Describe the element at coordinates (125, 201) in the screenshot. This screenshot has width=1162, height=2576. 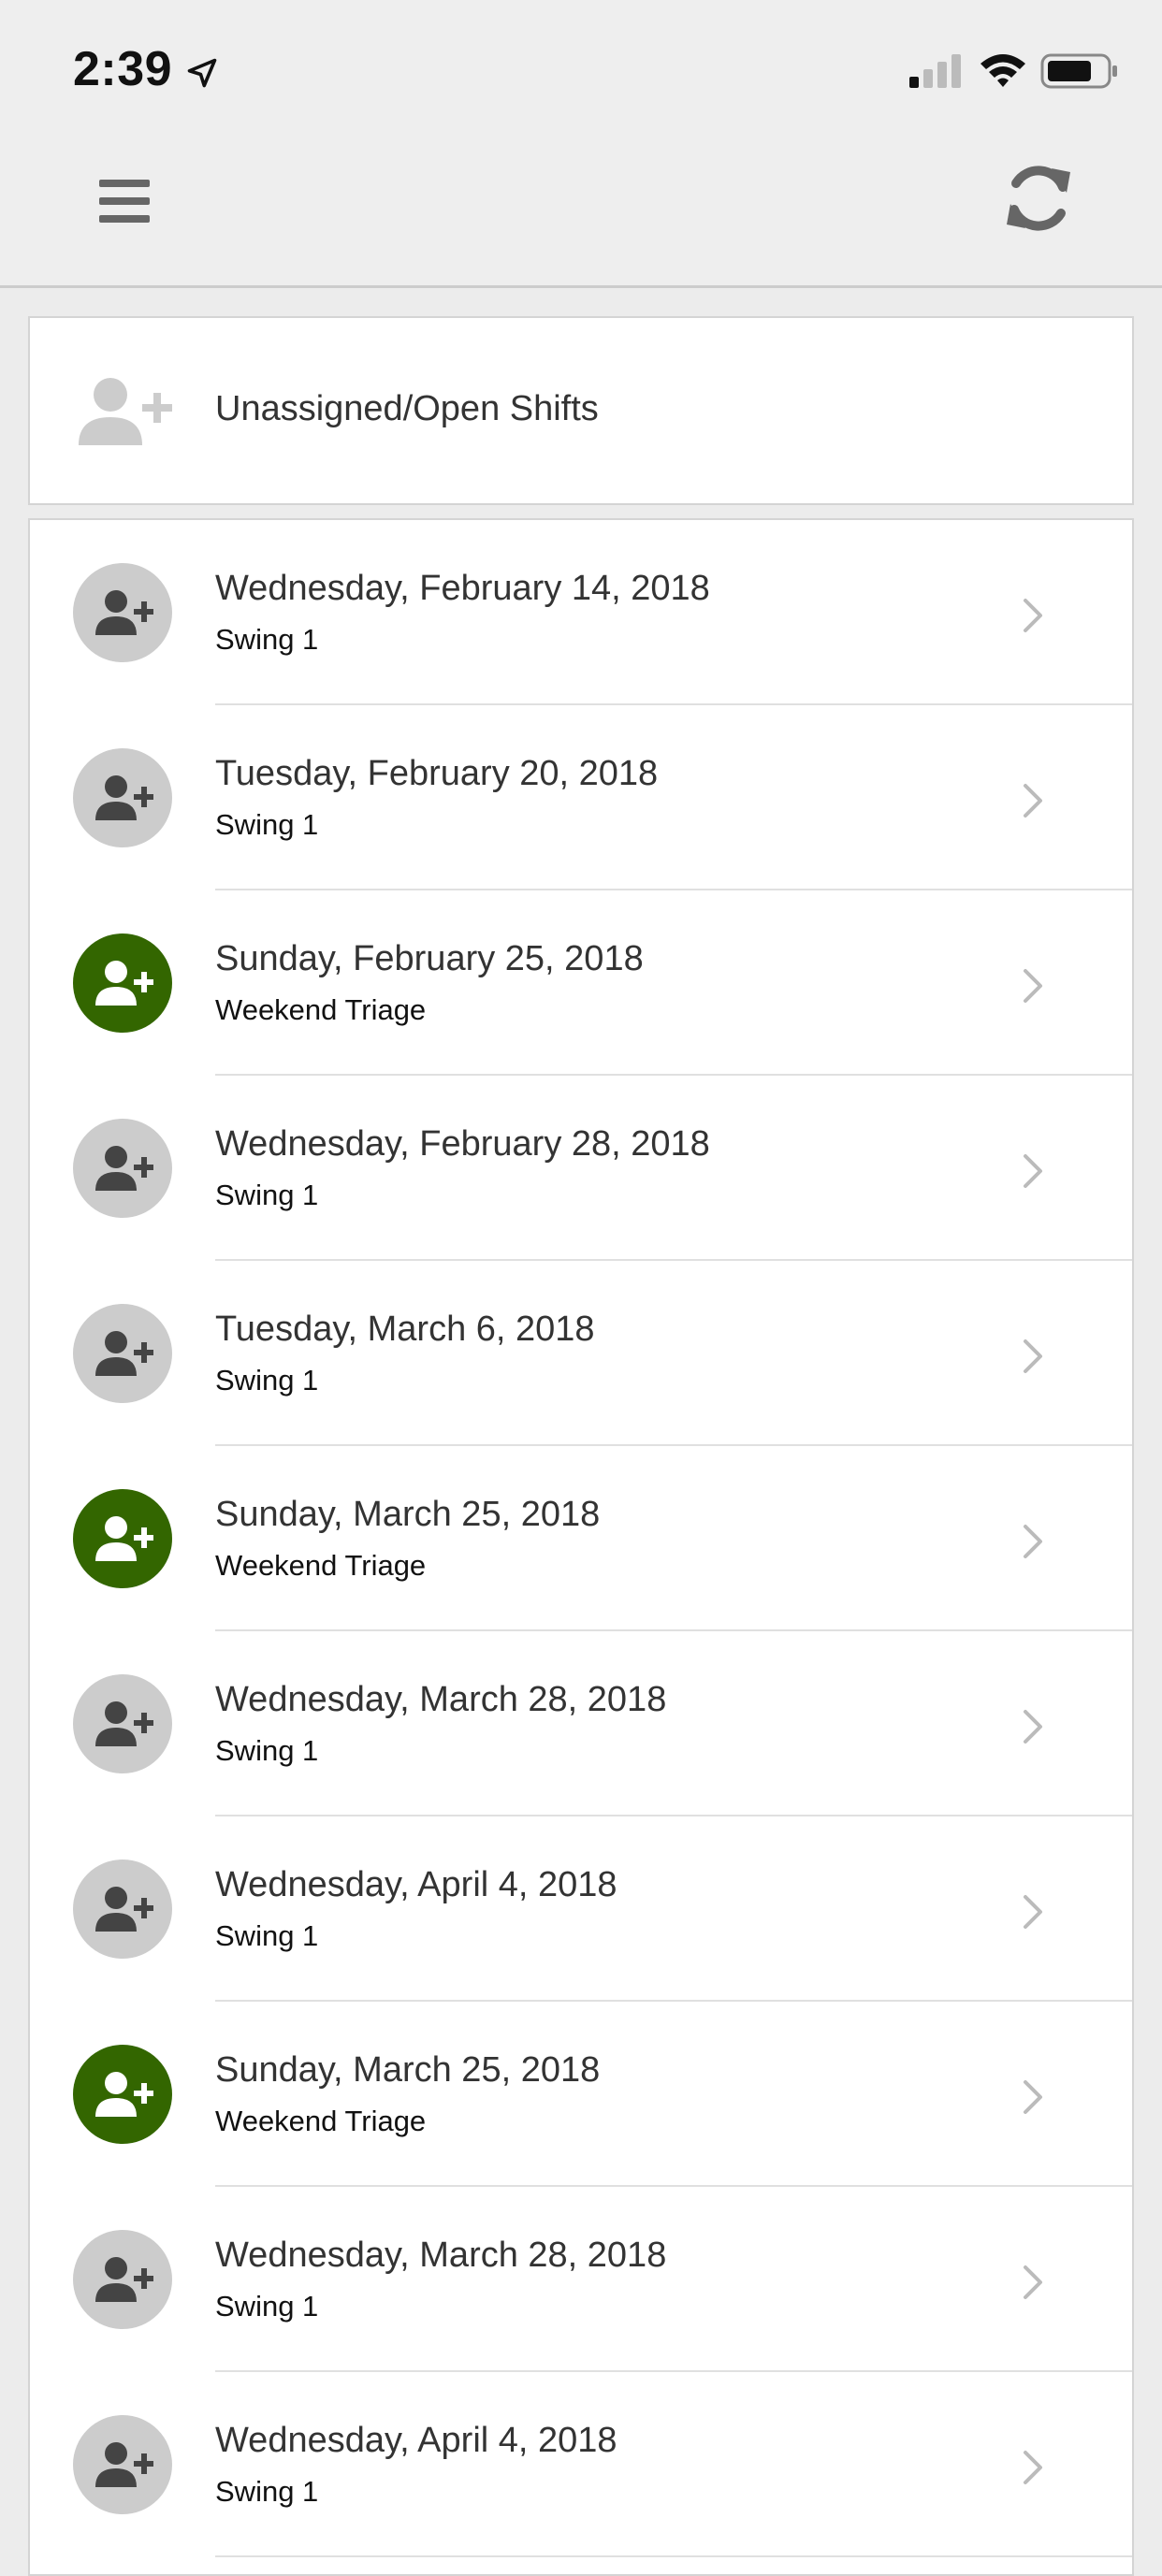
I see `hamburger-menu-icon` at that location.